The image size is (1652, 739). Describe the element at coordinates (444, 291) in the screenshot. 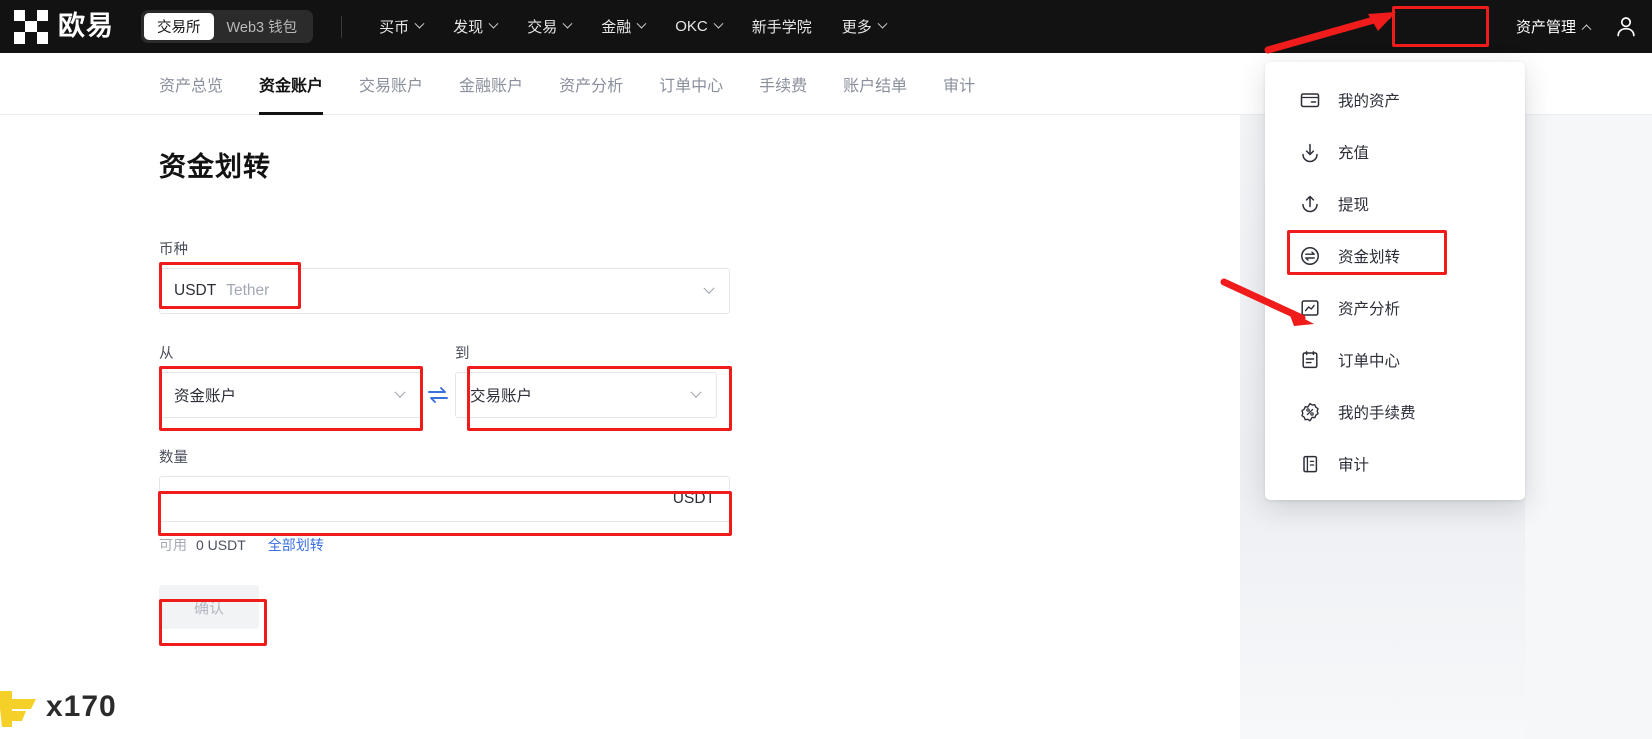

I see `currency-select: USDT Tether` at that location.